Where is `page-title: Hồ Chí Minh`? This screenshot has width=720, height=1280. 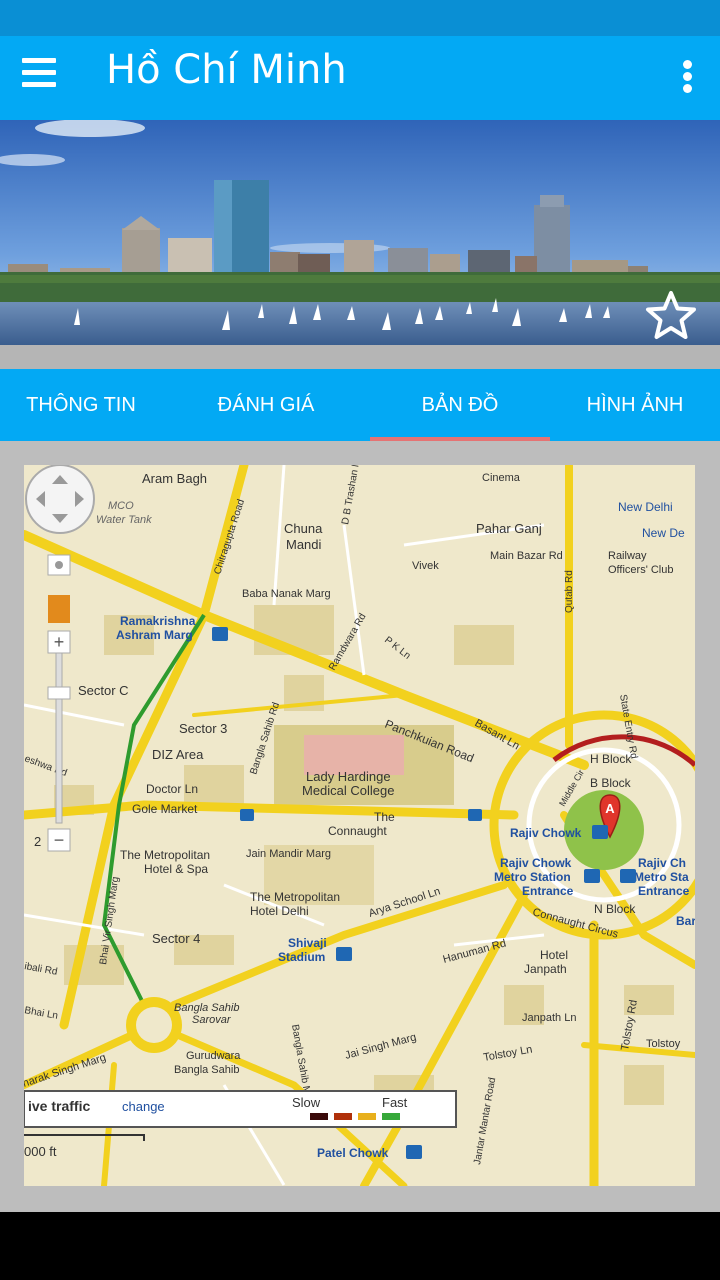 page-title: Hồ Chí Minh is located at coordinates (226, 70).